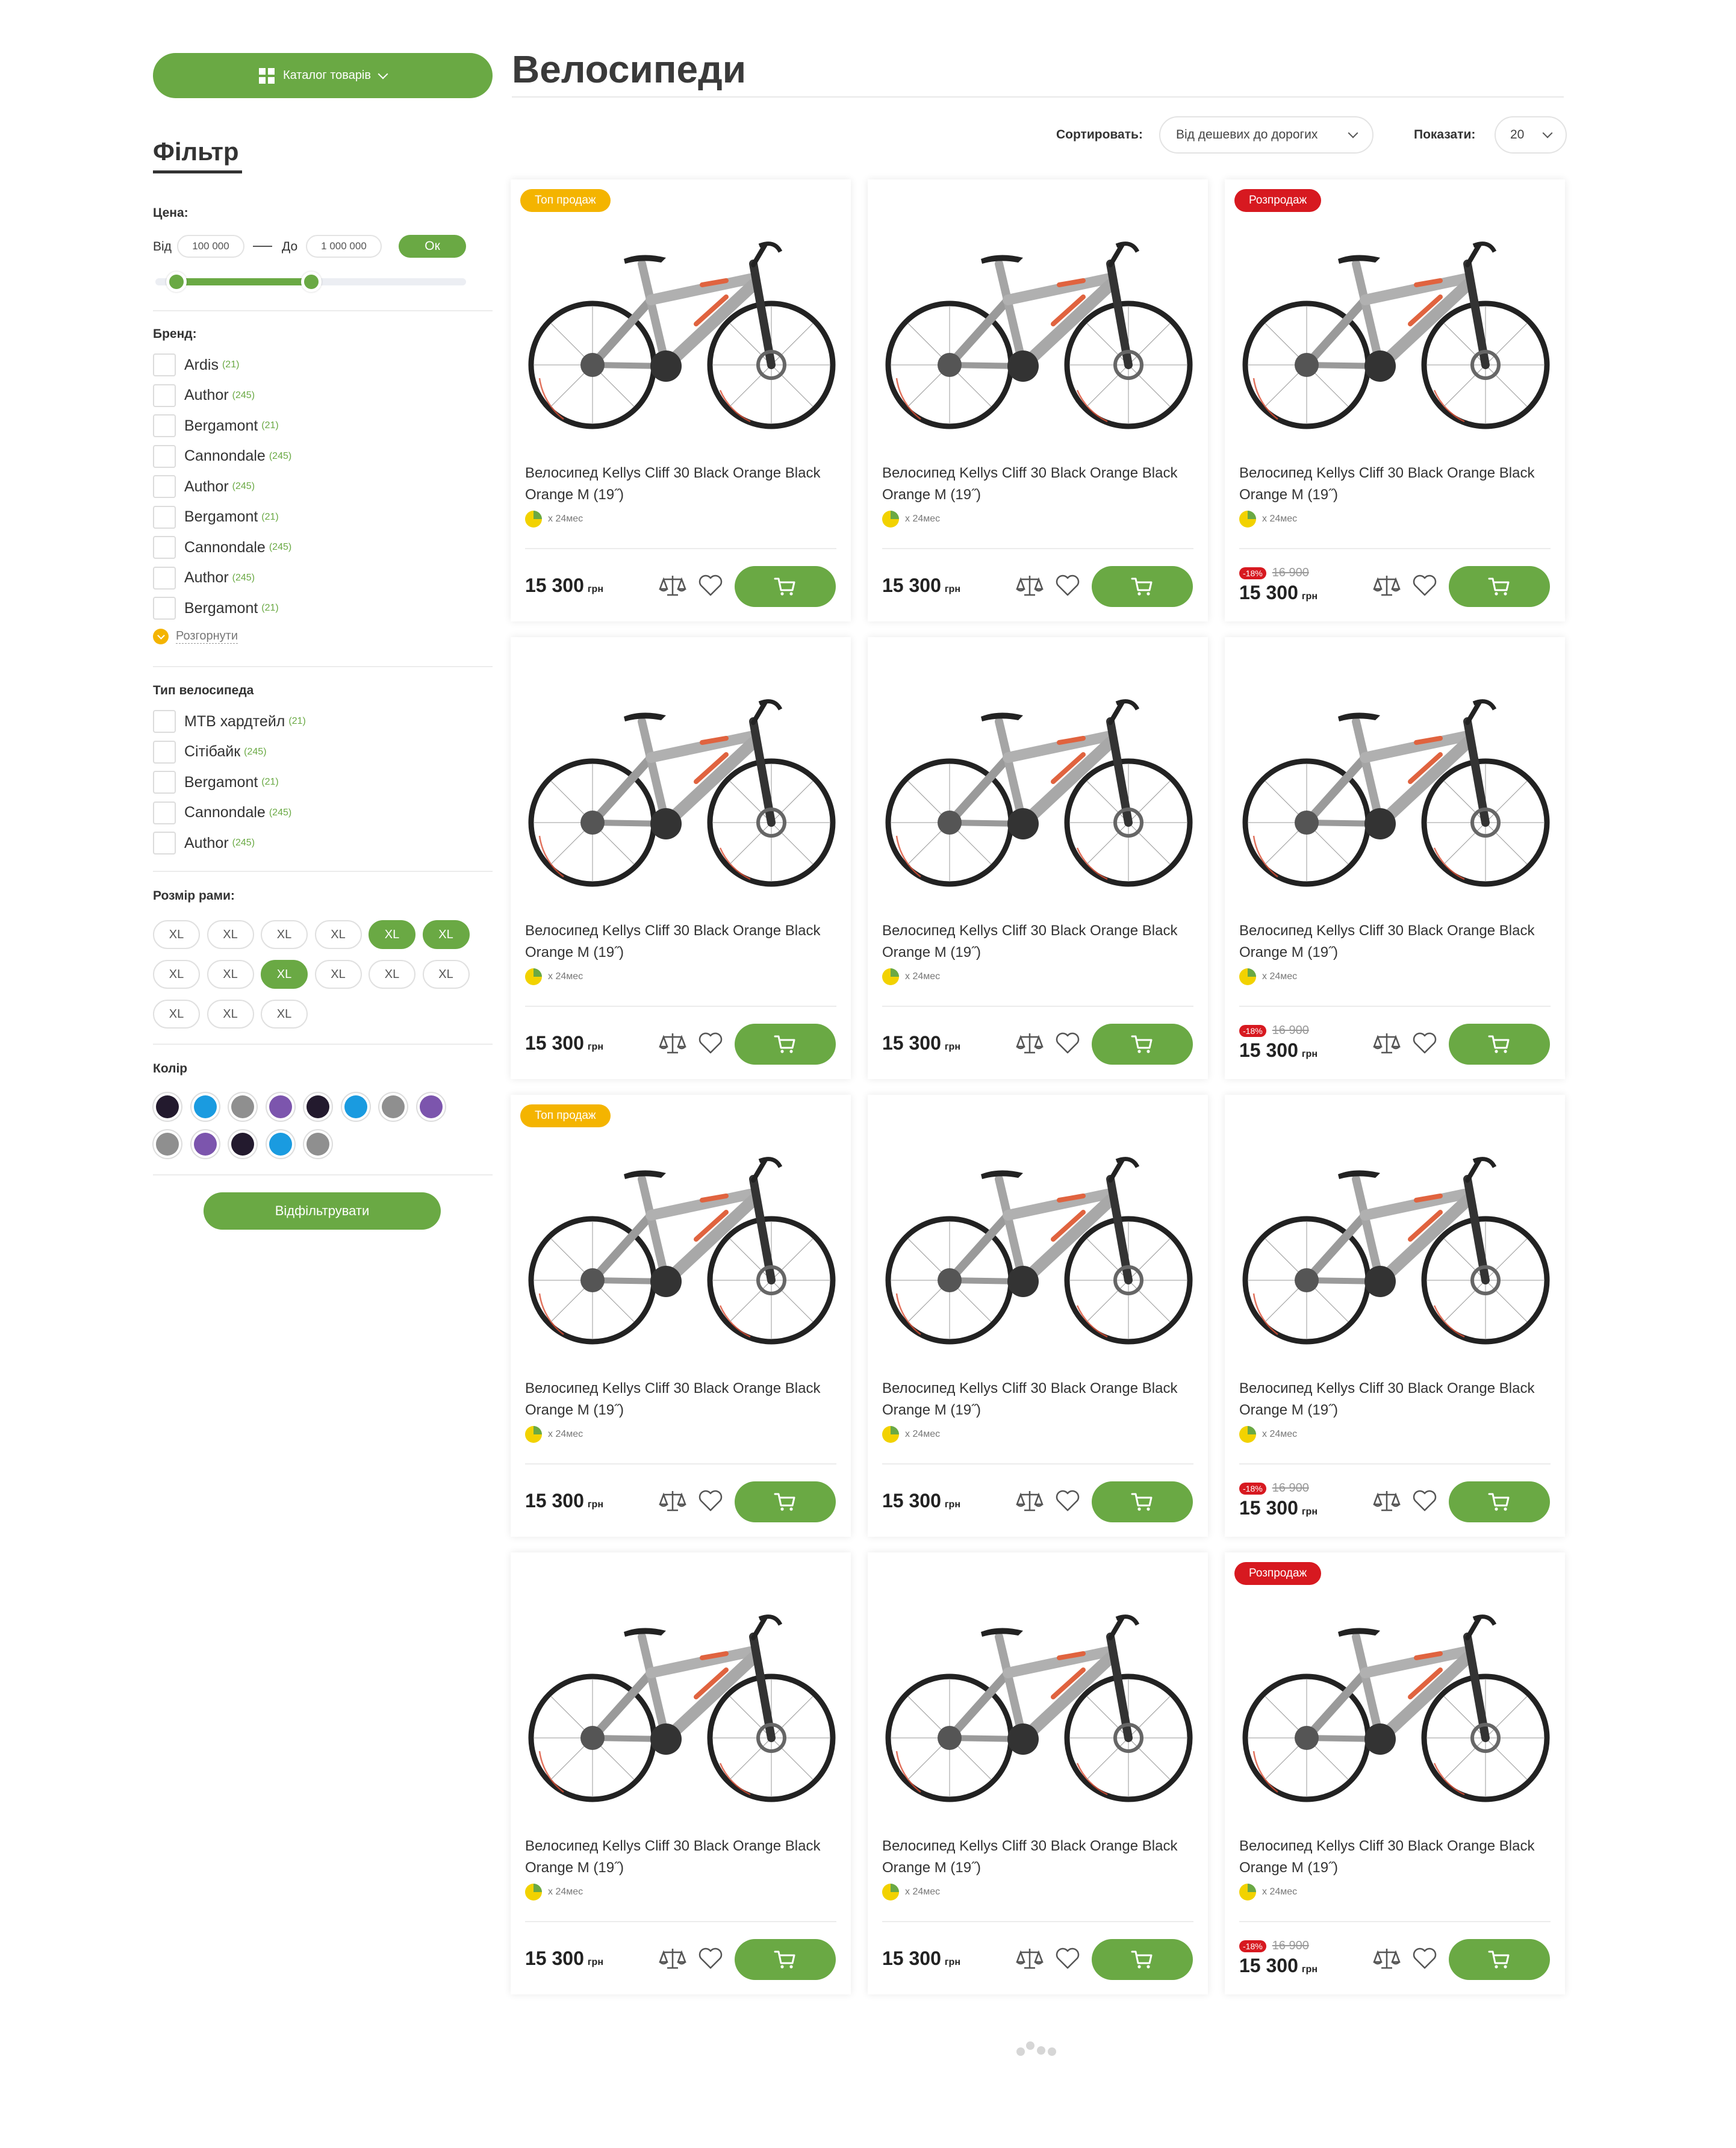 The image size is (1736, 2148). Describe the element at coordinates (344, 246) in the screenshot. I see `price-to-input: 1 000 000` at that location.